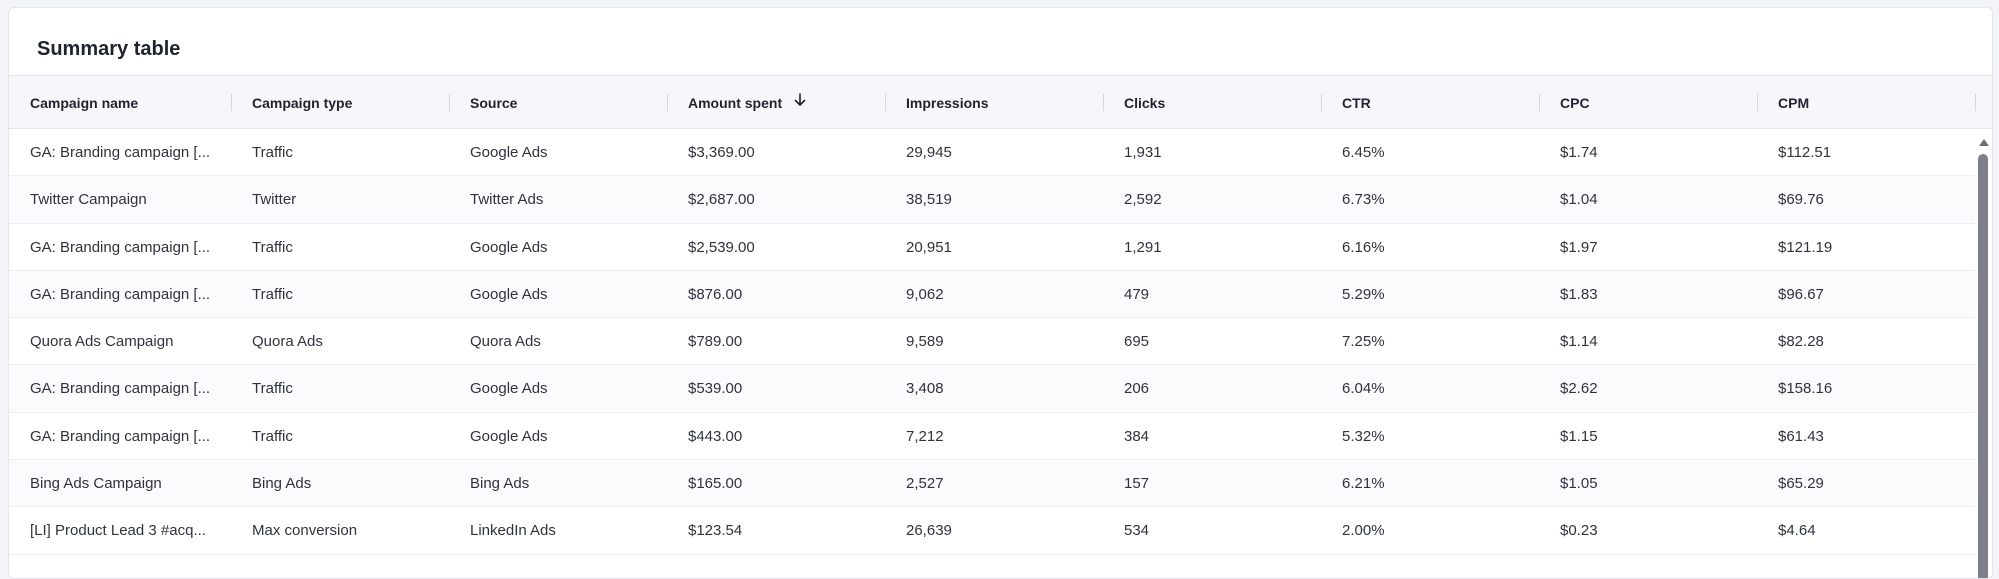  Describe the element at coordinates (1801, 294) in the screenshot. I see `cell-cpm: $96.67` at that location.